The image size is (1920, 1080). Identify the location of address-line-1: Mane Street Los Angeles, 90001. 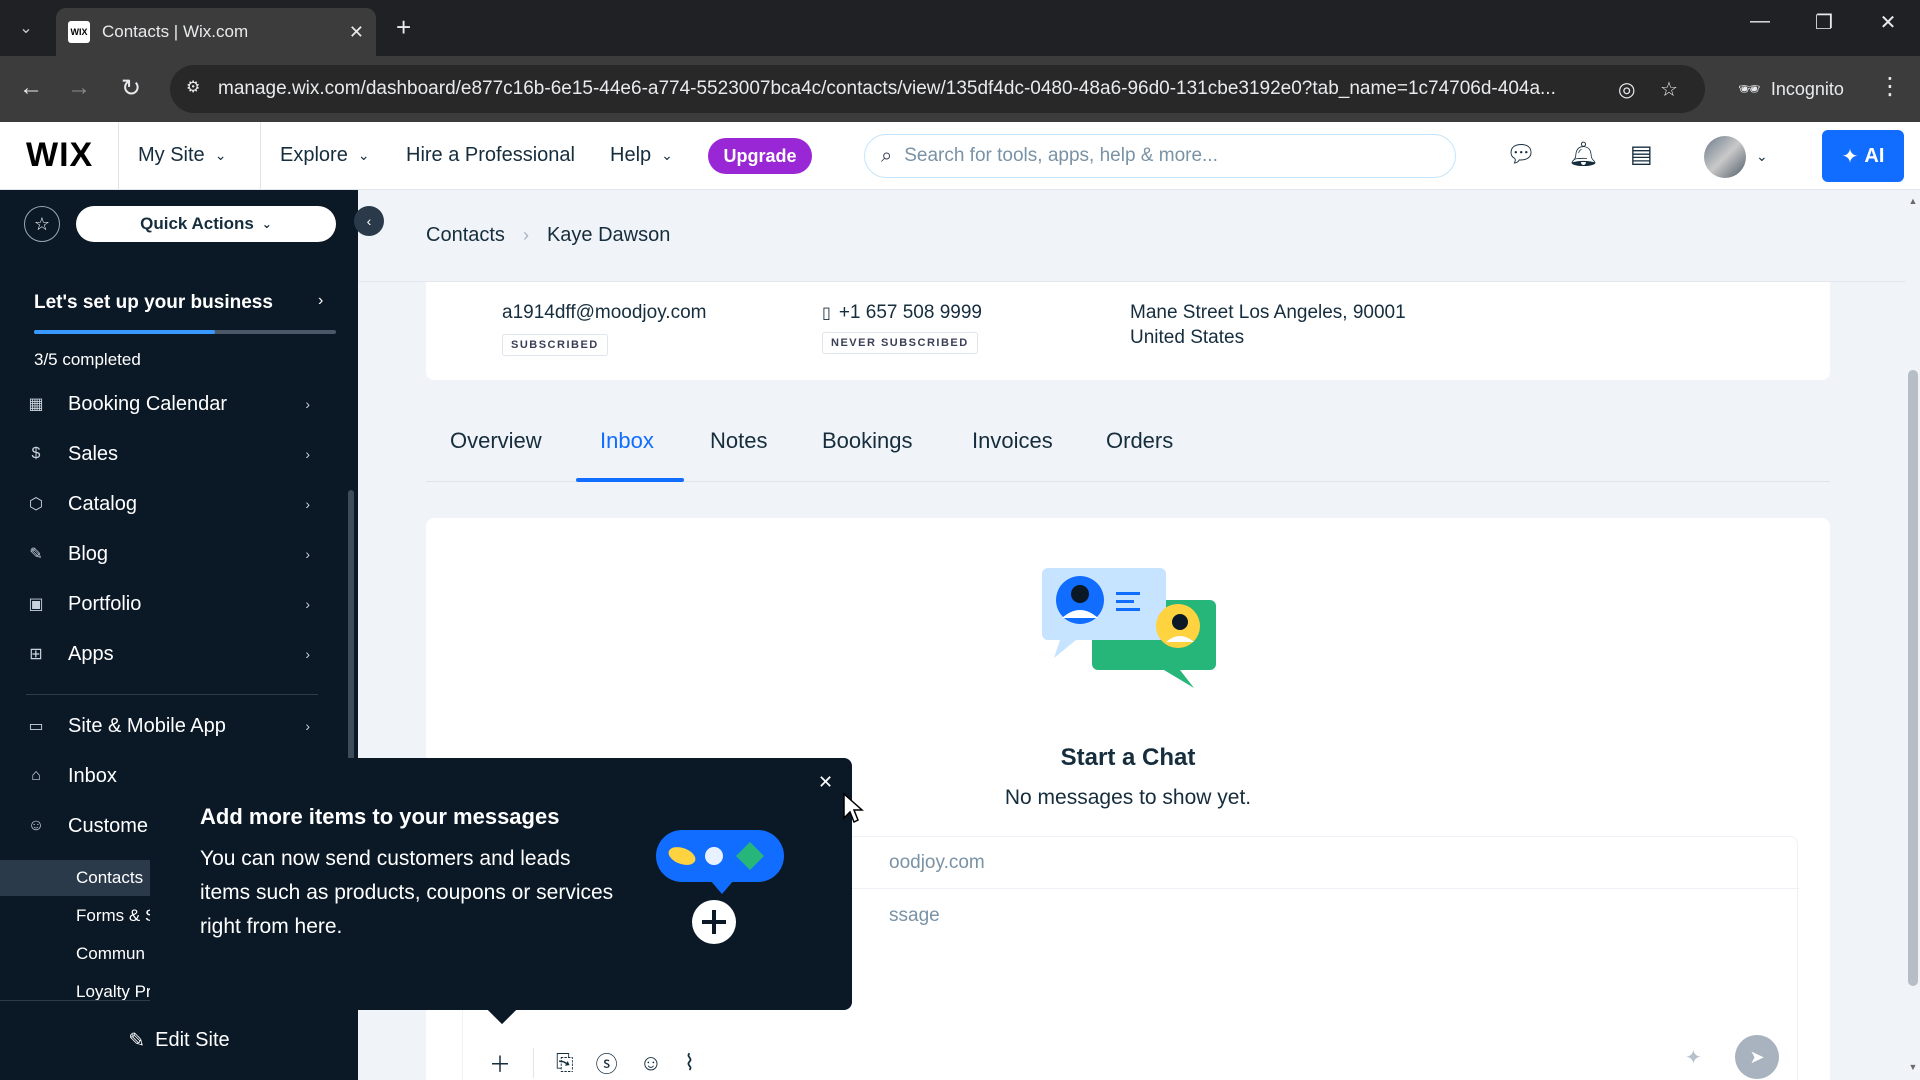
(1268, 312).